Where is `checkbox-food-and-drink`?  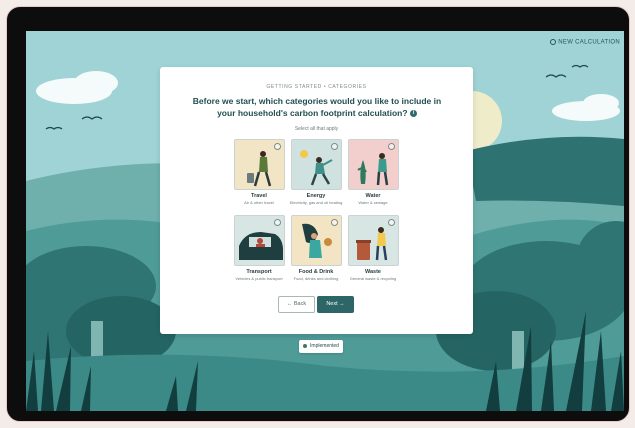 checkbox-food-and-drink is located at coordinates (334, 222).